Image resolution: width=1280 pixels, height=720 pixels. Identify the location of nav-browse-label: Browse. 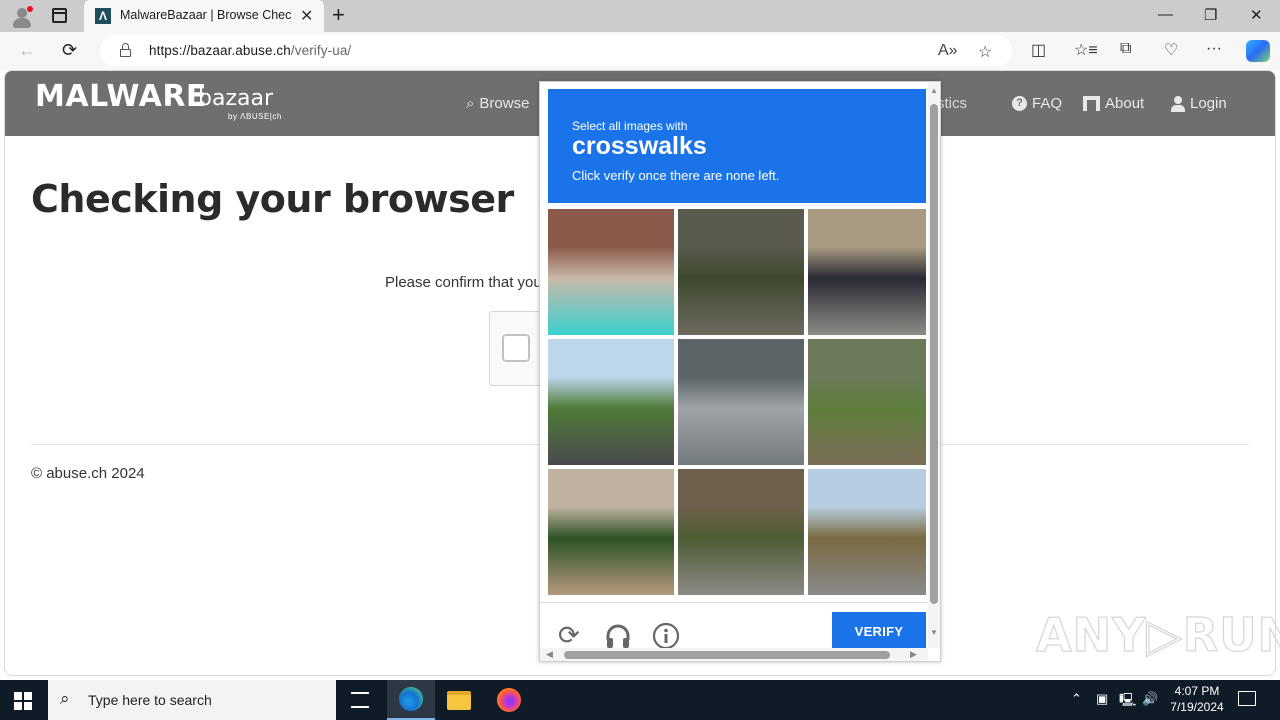
(504, 103).